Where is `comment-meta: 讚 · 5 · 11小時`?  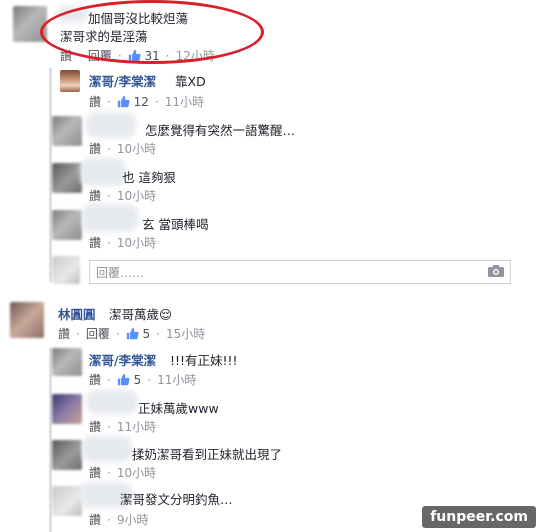 comment-meta: 讚 · 5 · 11小時 is located at coordinates (143, 379).